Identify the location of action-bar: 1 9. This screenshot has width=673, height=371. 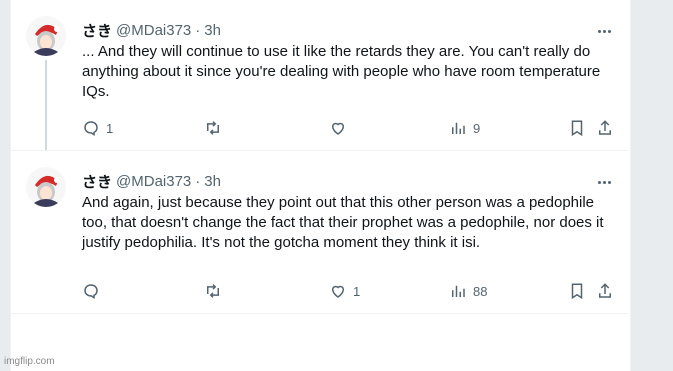
(349, 128).